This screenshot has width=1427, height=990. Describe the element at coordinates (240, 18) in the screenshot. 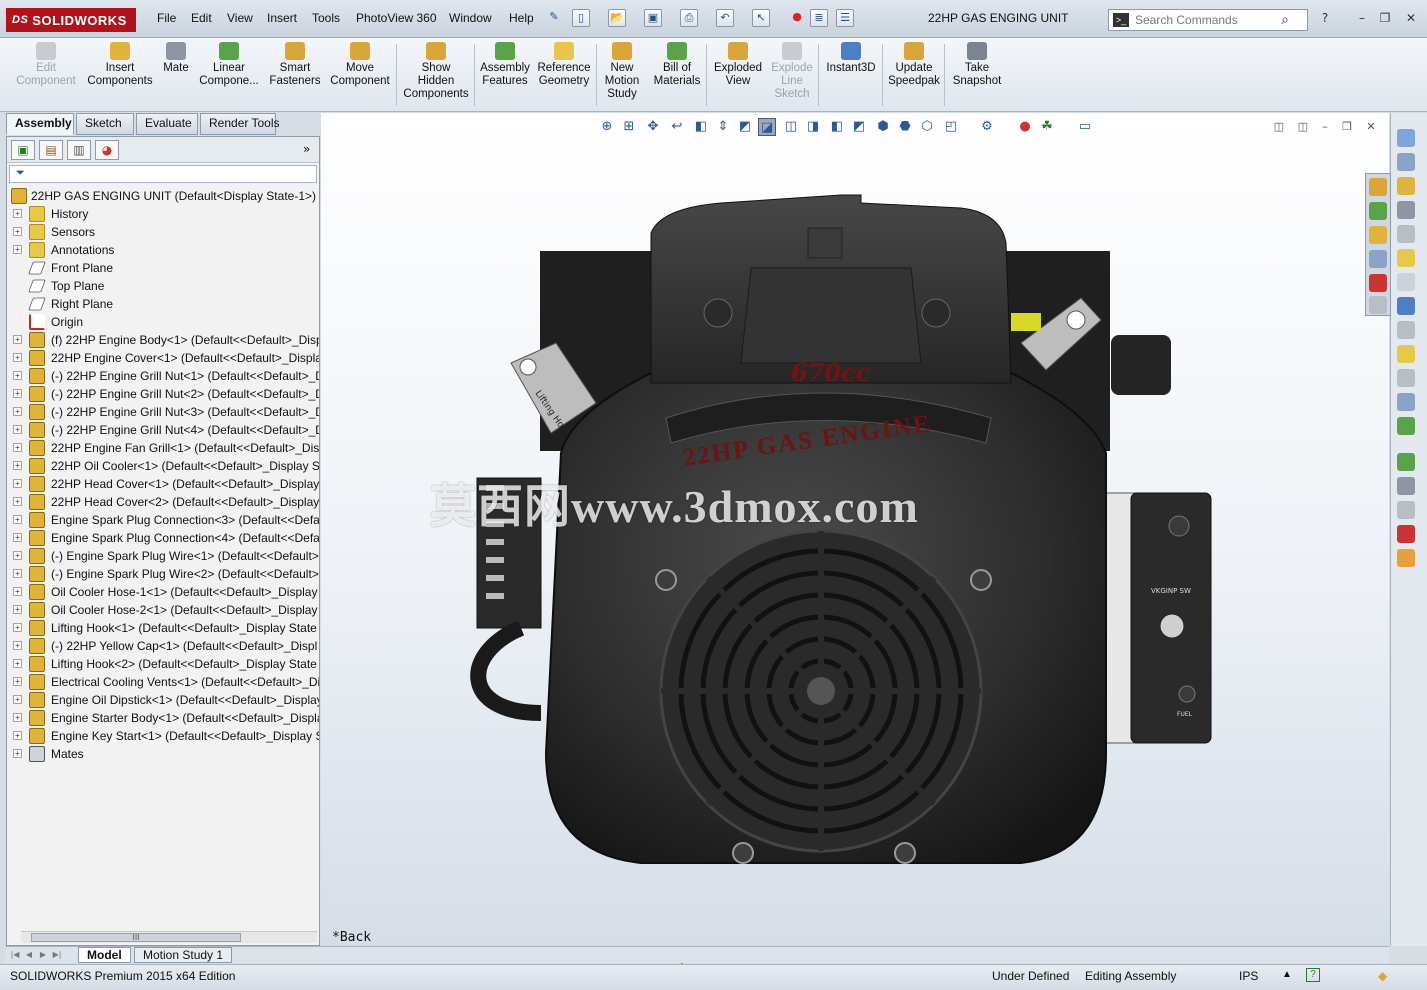

I see `menu-view: View` at that location.